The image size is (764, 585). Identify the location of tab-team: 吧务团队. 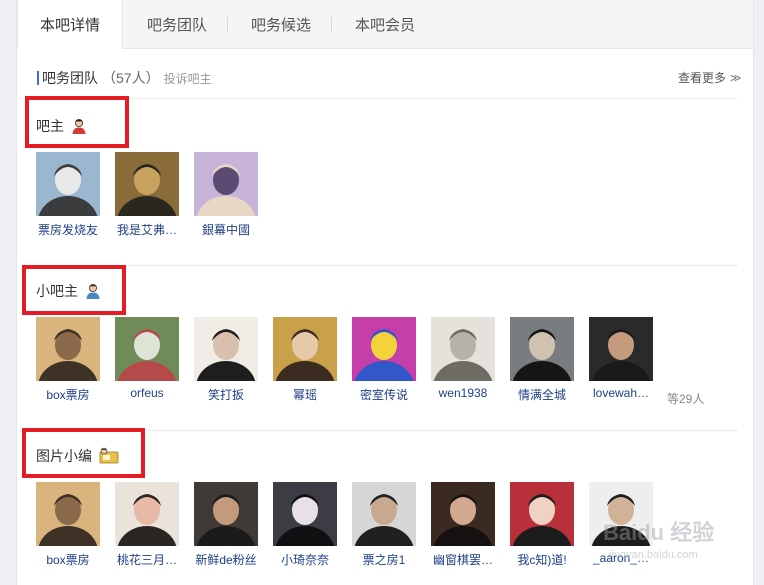
(177, 24).